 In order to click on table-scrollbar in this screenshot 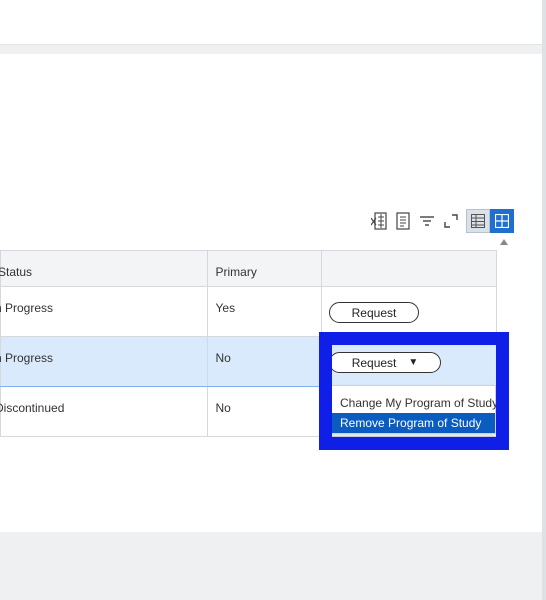, I will do `click(504, 335)`.